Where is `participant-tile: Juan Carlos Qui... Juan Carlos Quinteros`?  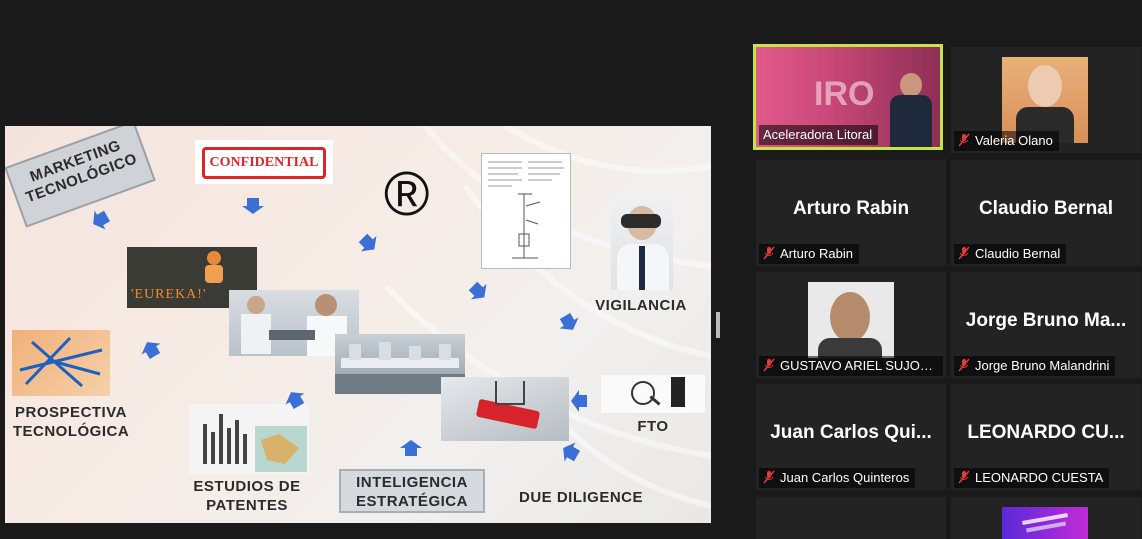 participant-tile: Juan Carlos Qui... Juan Carlos Quinteros is located at coordinates (851, 437).